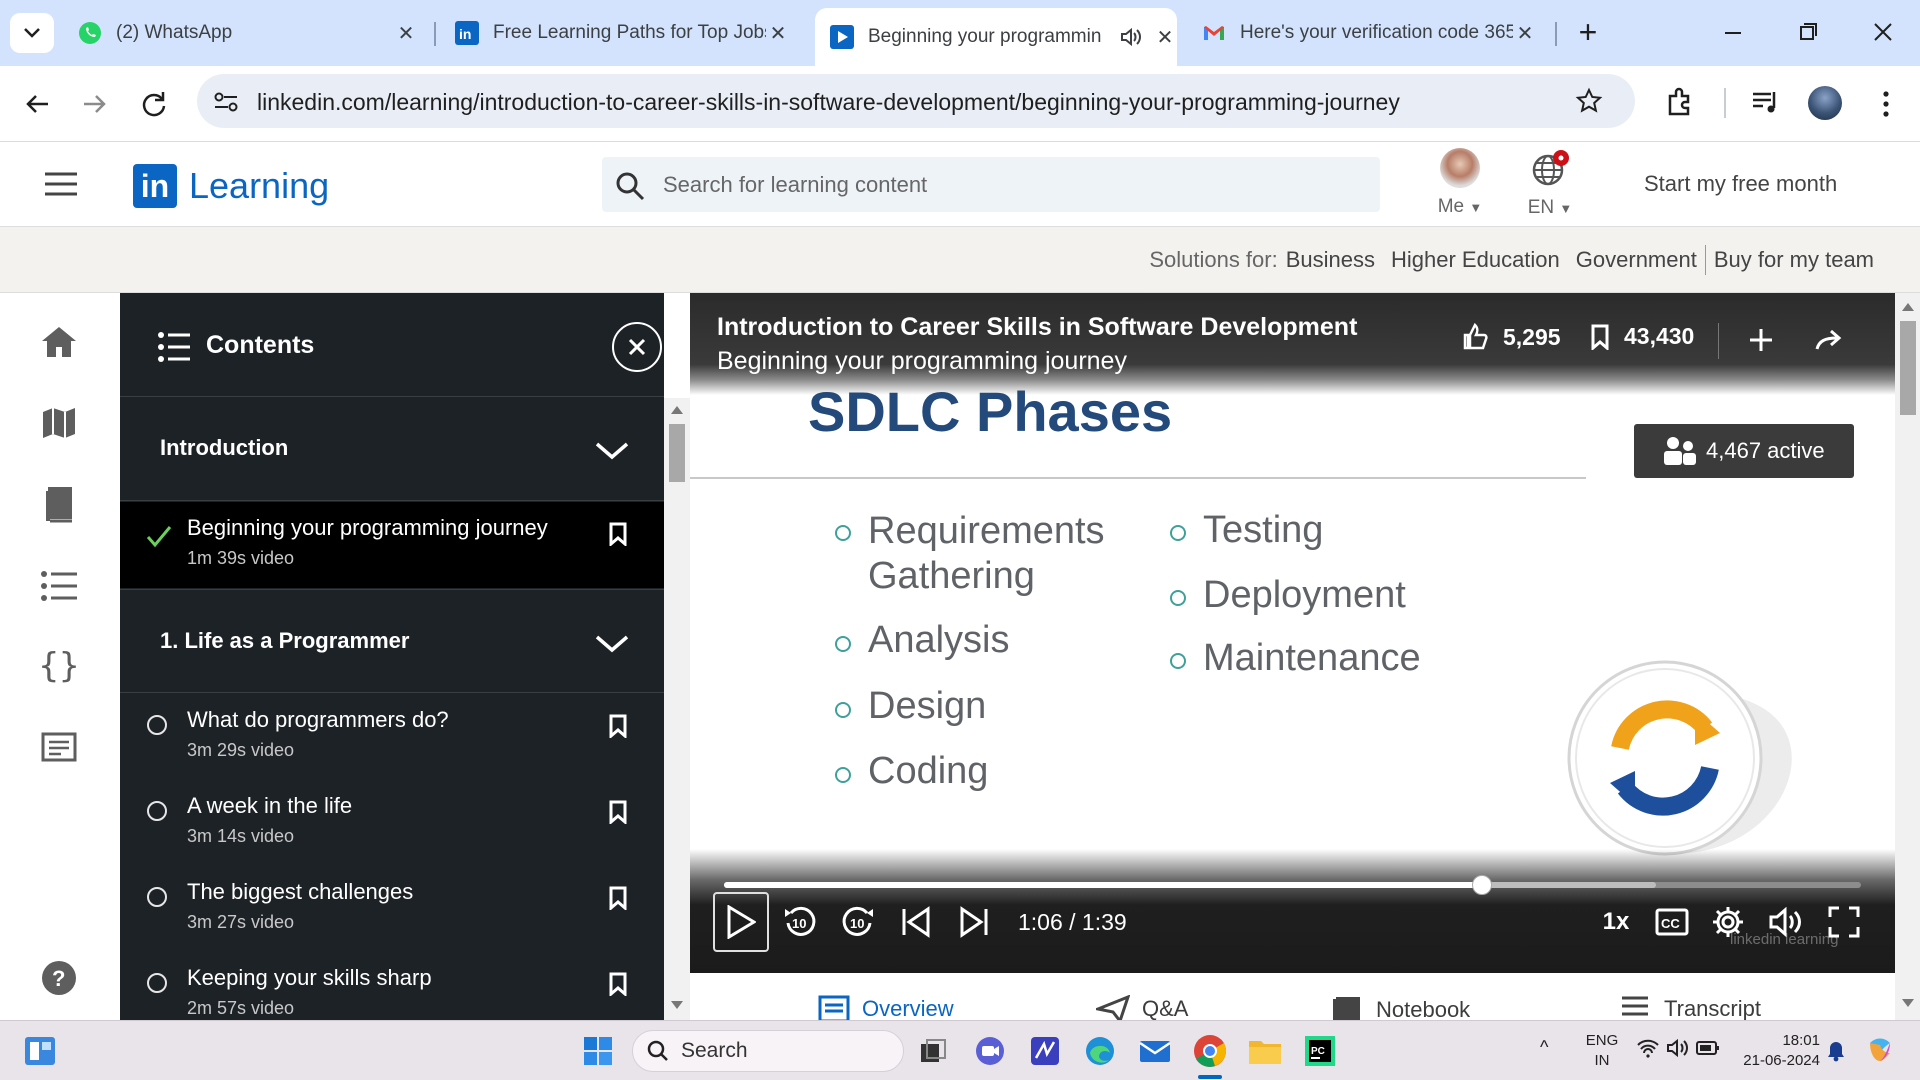  What do you see at coordinates (1330, 260) in the screenshot?
I see `solutions-link-business: Business` at bounding box center [1330, 260].